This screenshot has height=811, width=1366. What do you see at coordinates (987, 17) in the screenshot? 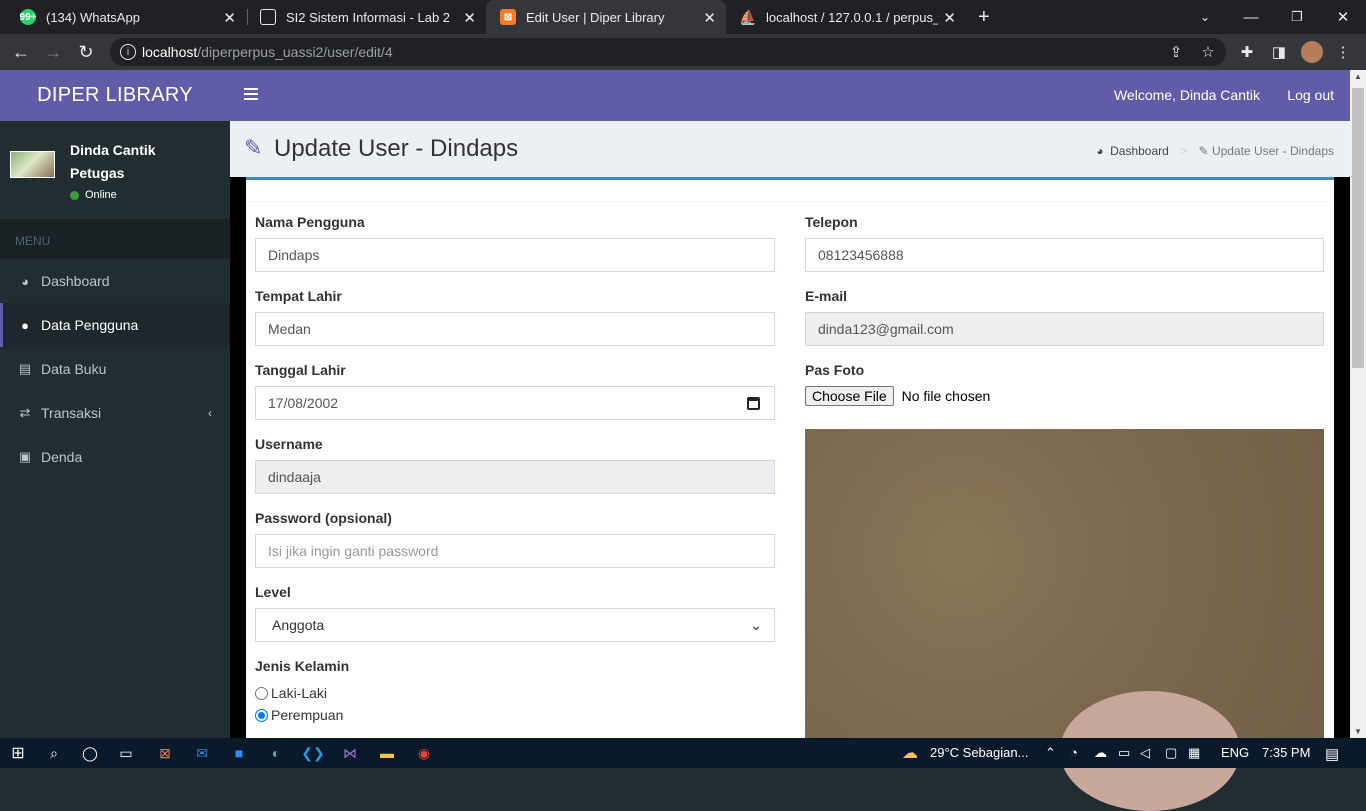
I see `new-tab-button: +` at bounding box center [987, 17].